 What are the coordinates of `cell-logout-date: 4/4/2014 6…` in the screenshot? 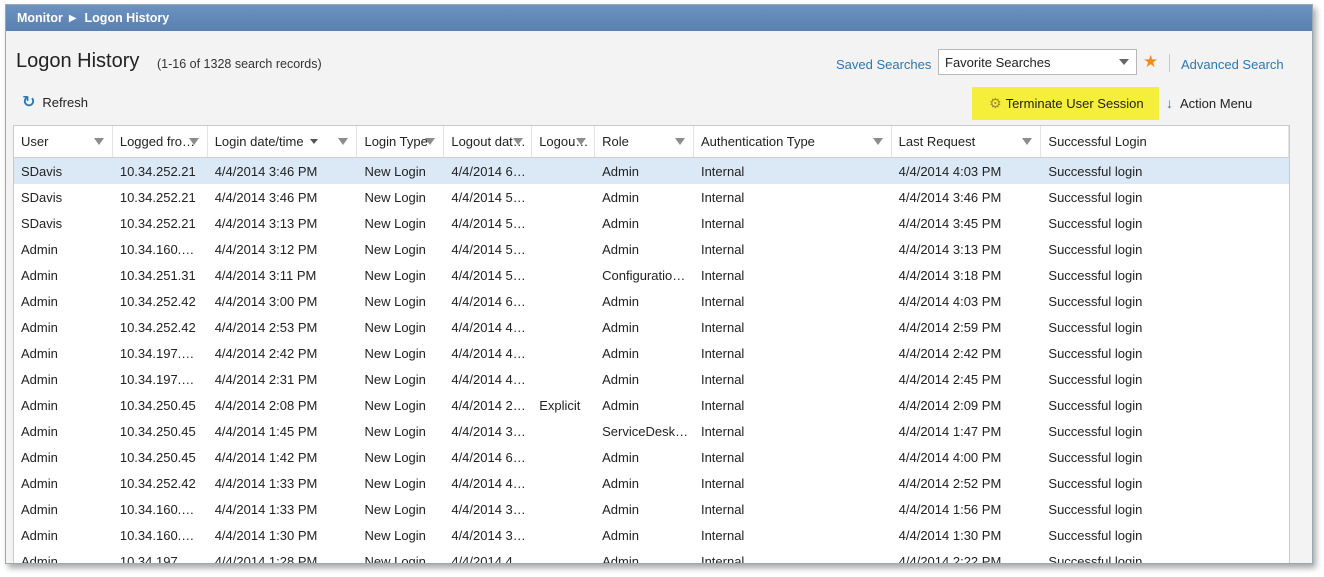 It's located at (488, 171).